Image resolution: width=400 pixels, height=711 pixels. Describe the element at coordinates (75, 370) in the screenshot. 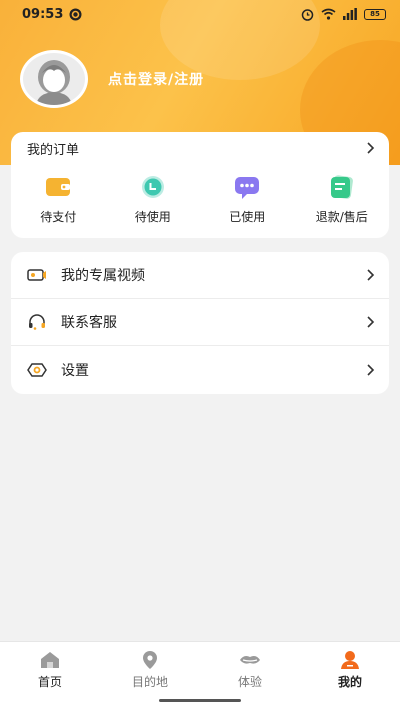

I see `menu-label: 设置` at that location.